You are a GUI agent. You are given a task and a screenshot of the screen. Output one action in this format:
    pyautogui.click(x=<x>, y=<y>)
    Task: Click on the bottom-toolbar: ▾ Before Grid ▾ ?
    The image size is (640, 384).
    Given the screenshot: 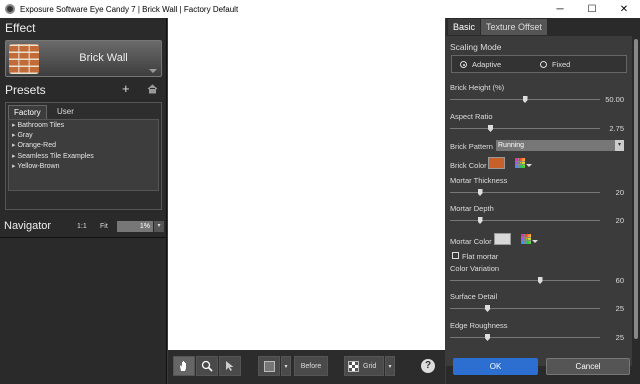 What is the action you would take?
    pyautogui.click(x=306, y=367)
    